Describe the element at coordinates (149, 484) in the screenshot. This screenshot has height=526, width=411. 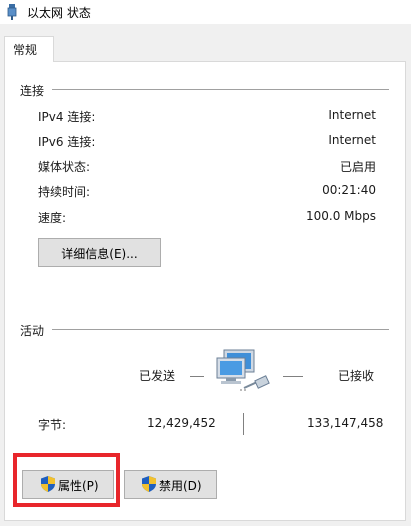
I see `uac-shield-icon` at that location.